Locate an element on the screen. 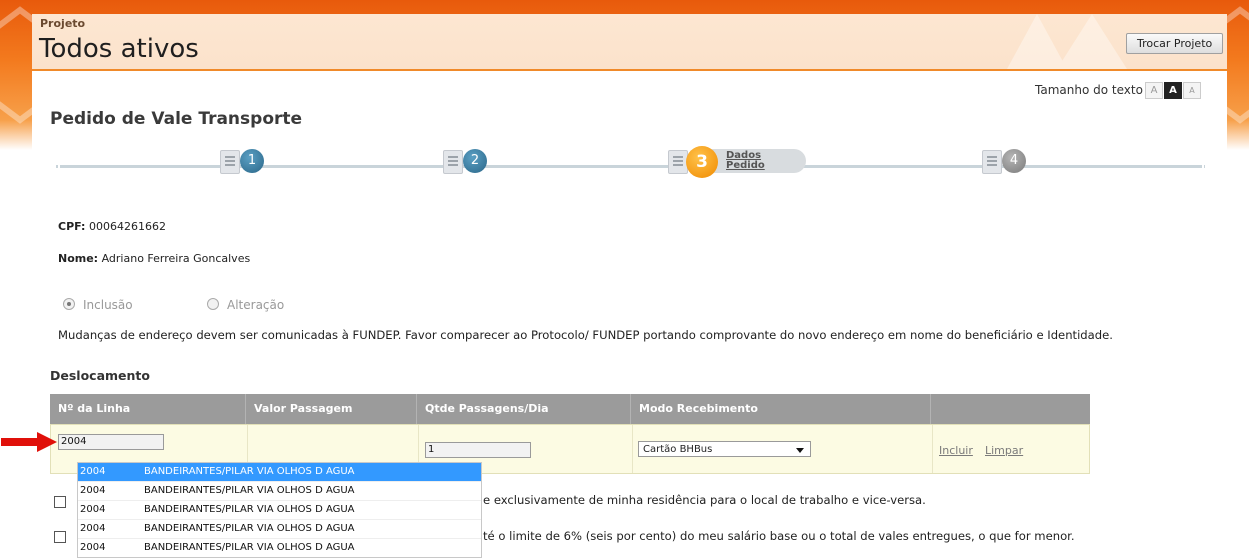 This screenshot has height=558, width=1249. cpf-label: CPF: is located at coordinates (72, 226).